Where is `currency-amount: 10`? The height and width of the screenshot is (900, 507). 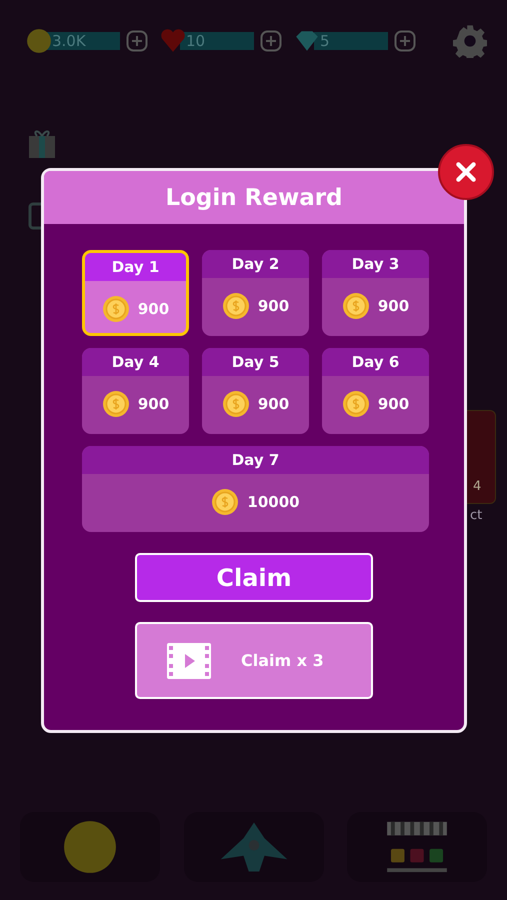 currency-amount: 10 is located at coordinates (217, 41).